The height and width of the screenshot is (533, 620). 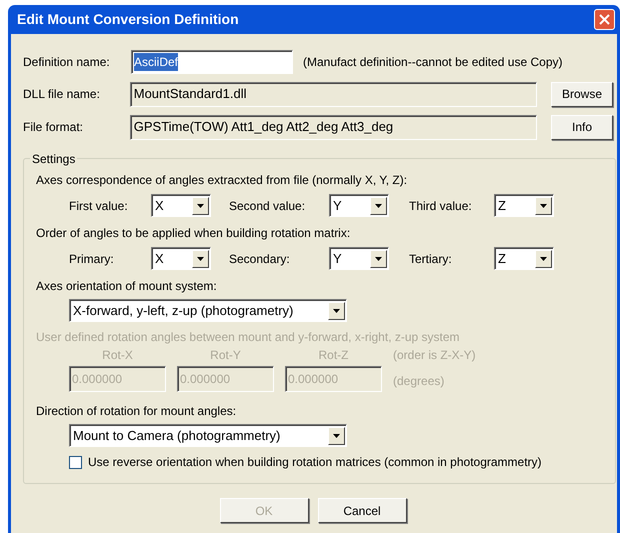 What do you see at coordinates (99, 206) in the screenshot?
I see `combo-label: First value:` at bounding box center [99, 206].